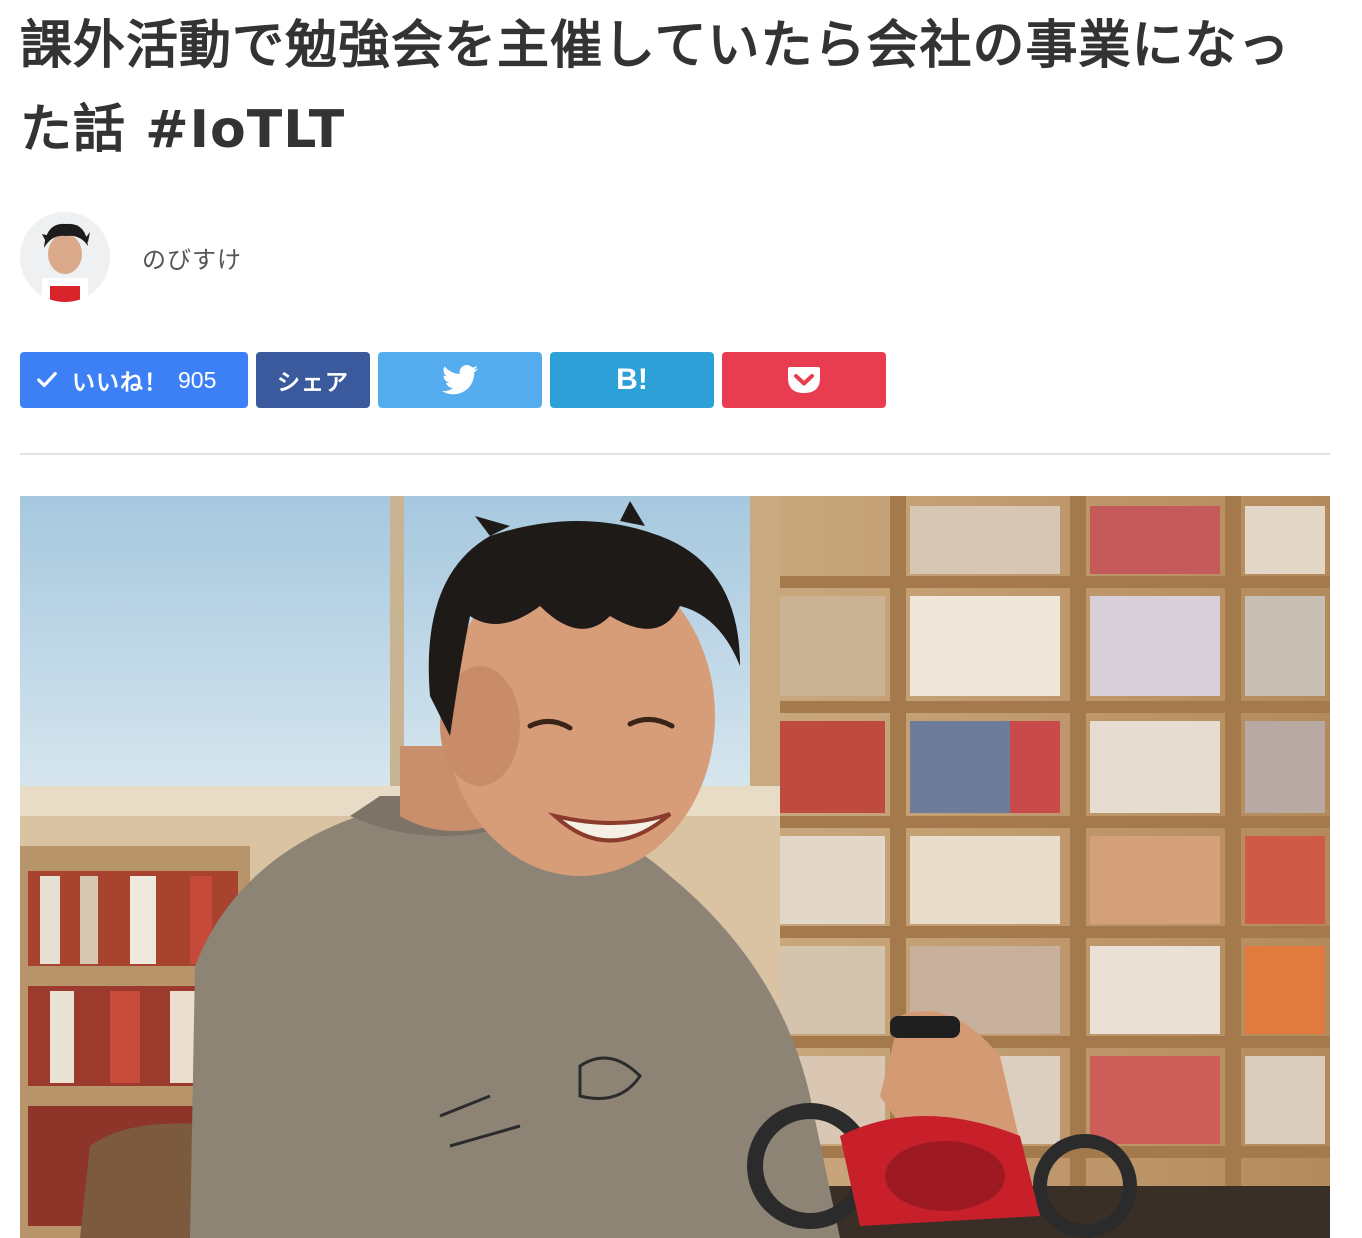  What do you see at coordinates (65, 257) in the screenshot?
I see `author-avatar` at bounding box center [65, 257].